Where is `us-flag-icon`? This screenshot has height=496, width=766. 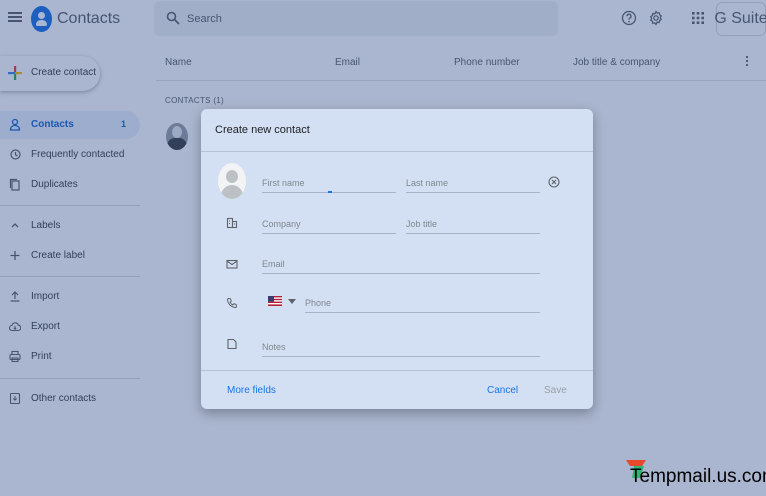 us-flag-icon is located at coordinates (275, 301).